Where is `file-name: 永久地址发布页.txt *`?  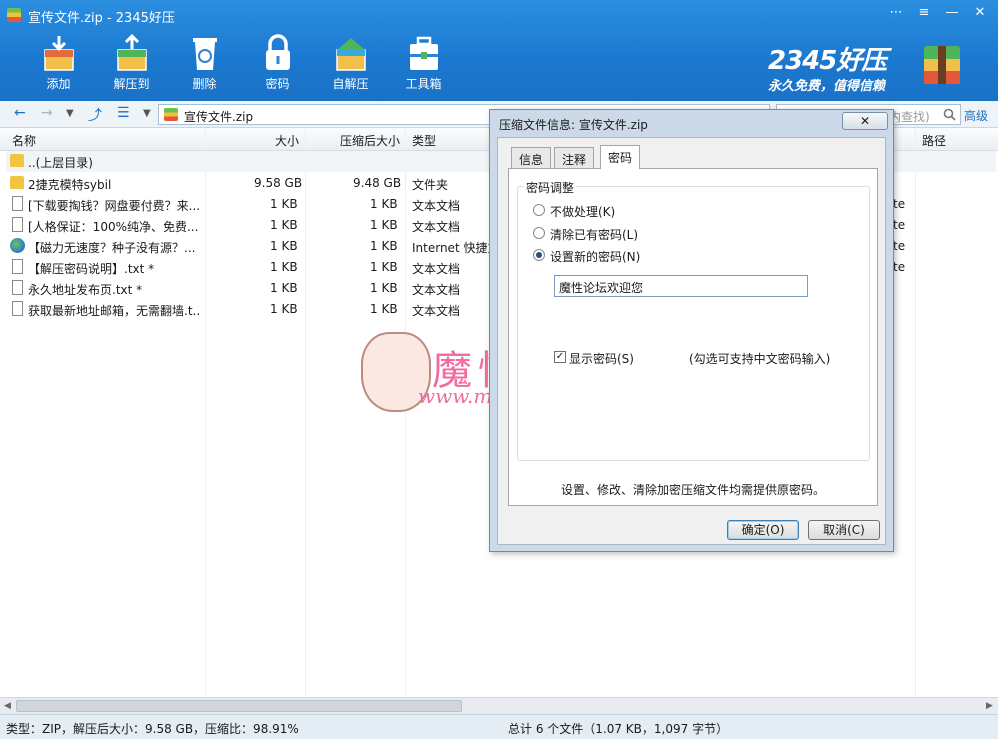 file-name: 永久地址发布页.txt * is located at coordinates (85, 290).